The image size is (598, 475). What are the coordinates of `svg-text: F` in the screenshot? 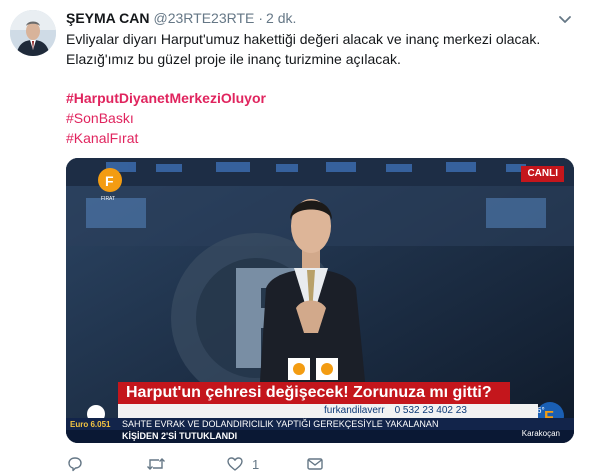 It's located at (109, 181).